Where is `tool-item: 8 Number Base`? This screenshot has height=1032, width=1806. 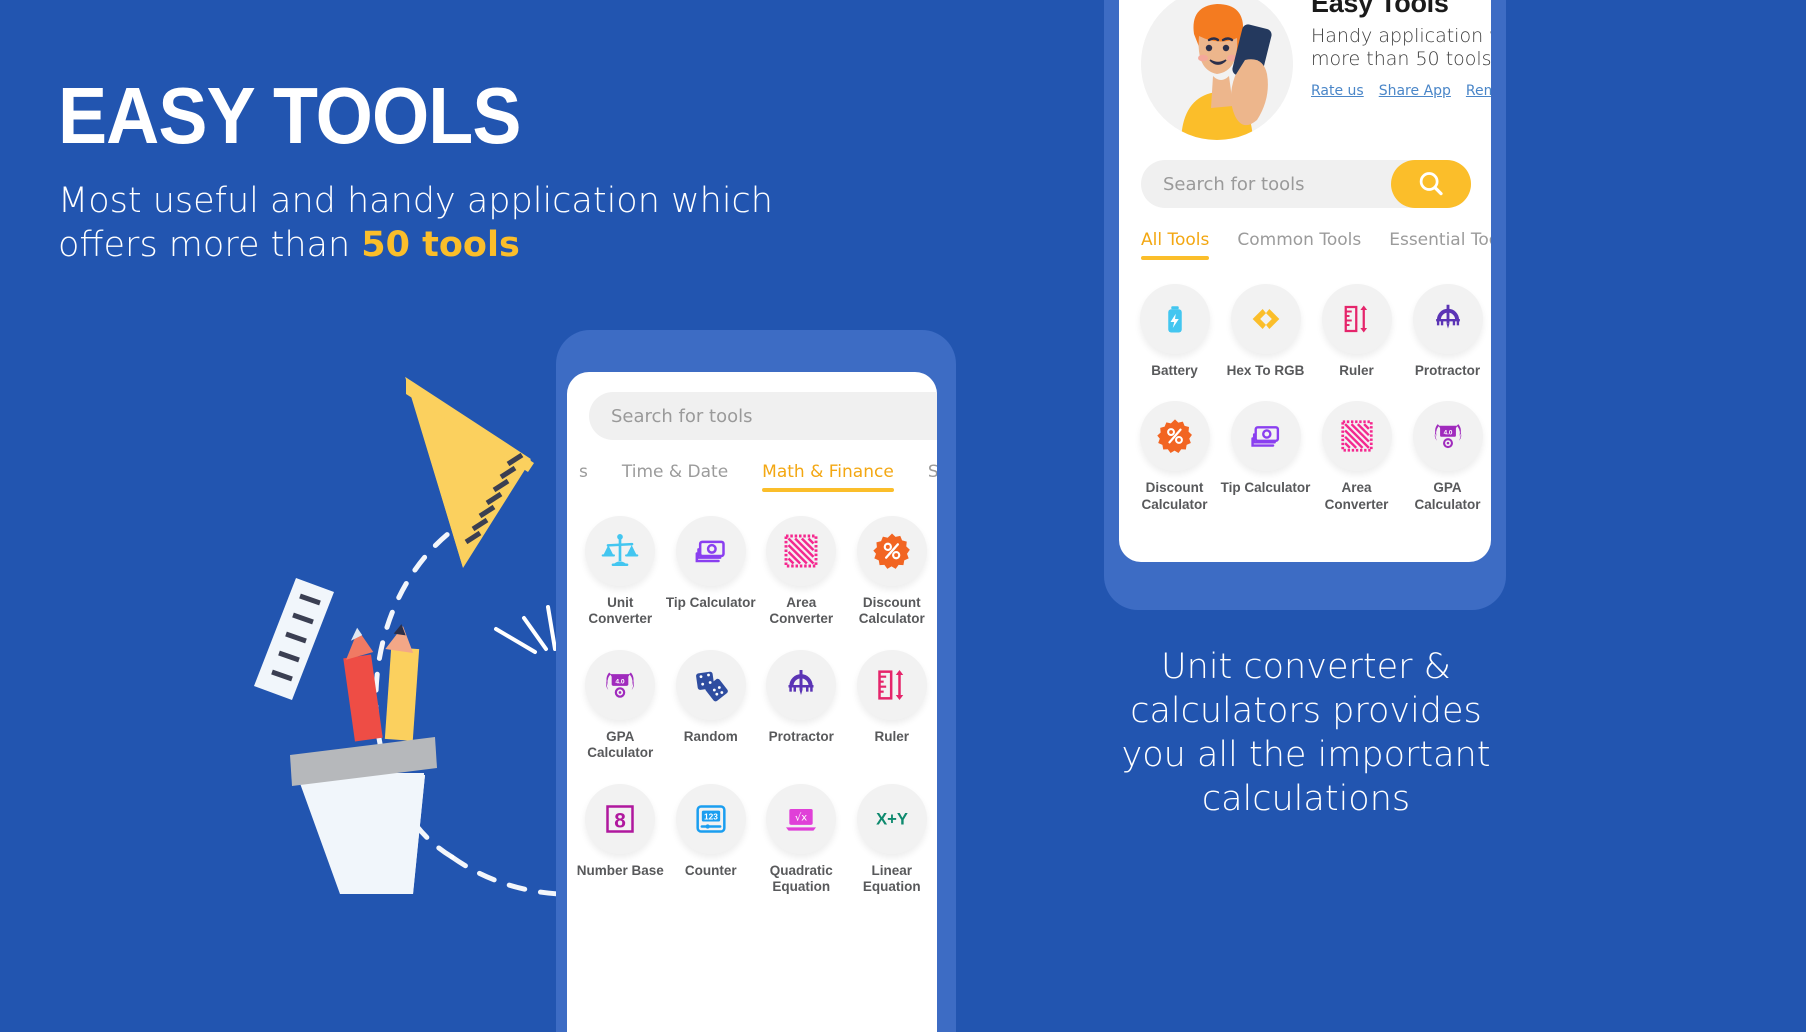 tool-item: 8 Number Base is located at coordinates (620, 839).